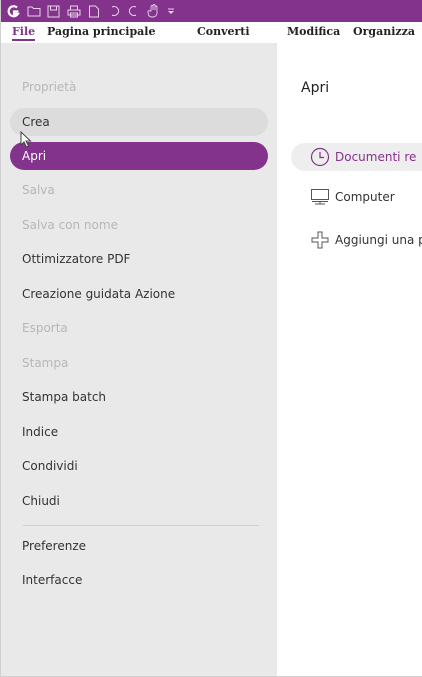 The image size is (422, 677). Describe the element at coordinates (320, 157) in the screenshot. I see `clock-icon` at that location.